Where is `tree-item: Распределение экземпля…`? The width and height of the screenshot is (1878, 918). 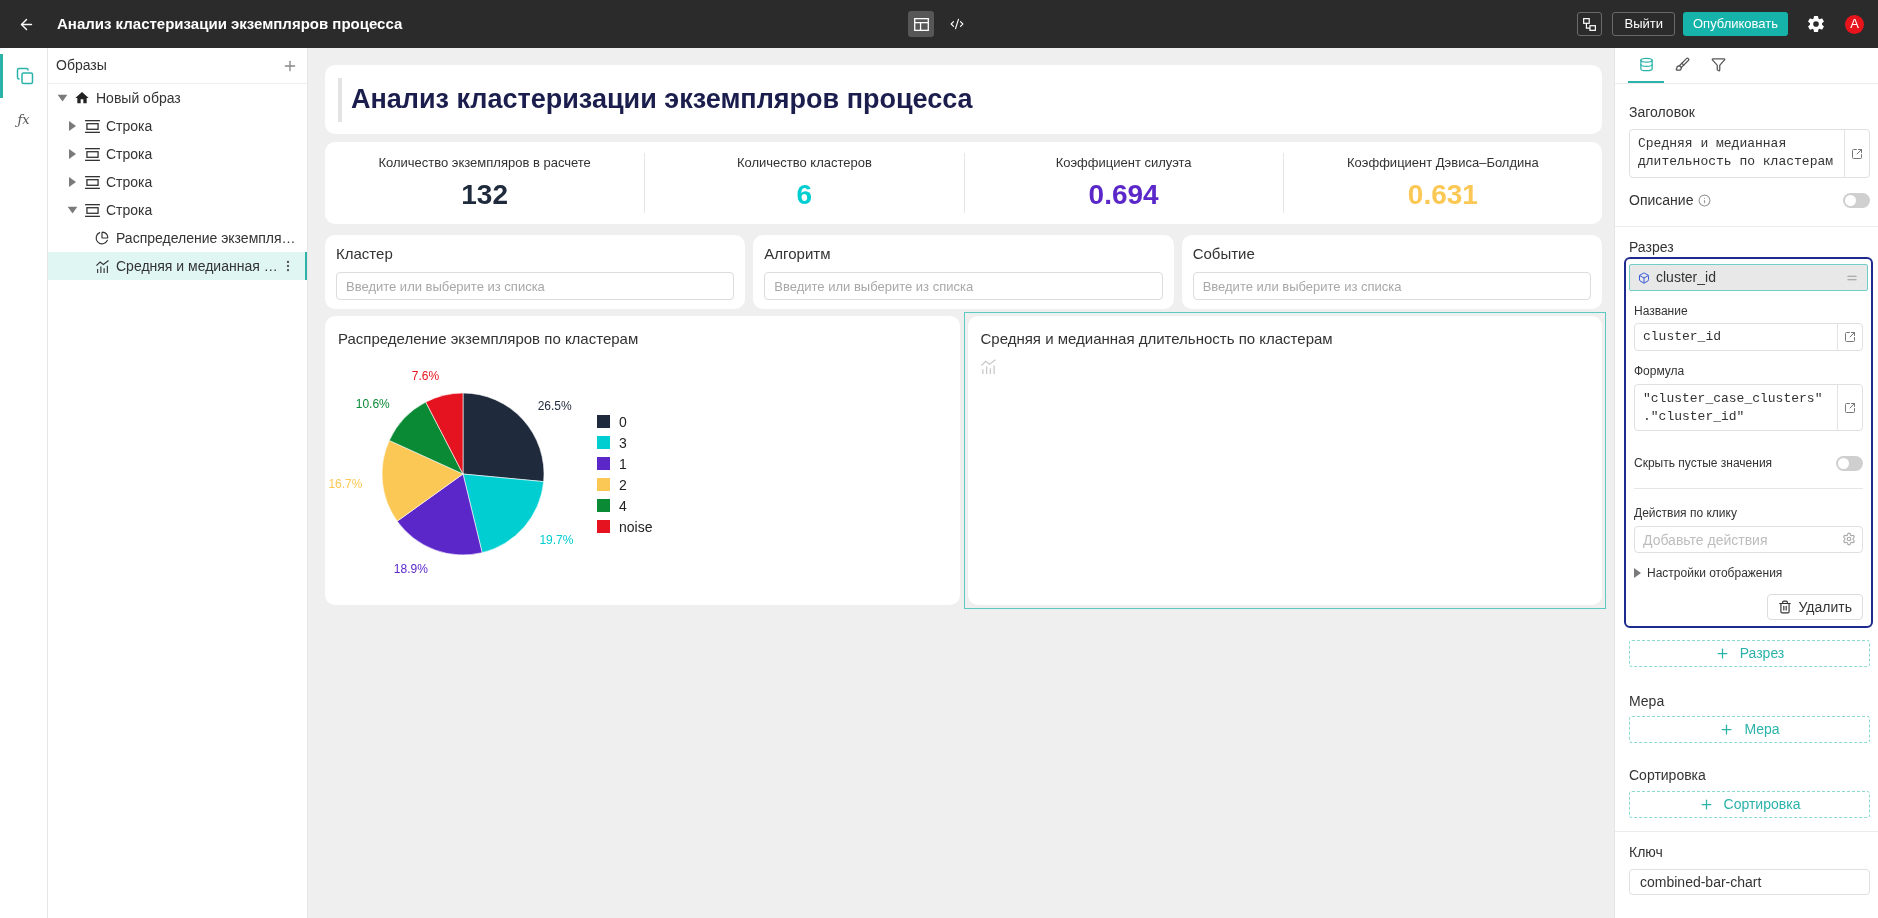
tree-item: Распределение экземпля… is located at coordinates (177, 238).